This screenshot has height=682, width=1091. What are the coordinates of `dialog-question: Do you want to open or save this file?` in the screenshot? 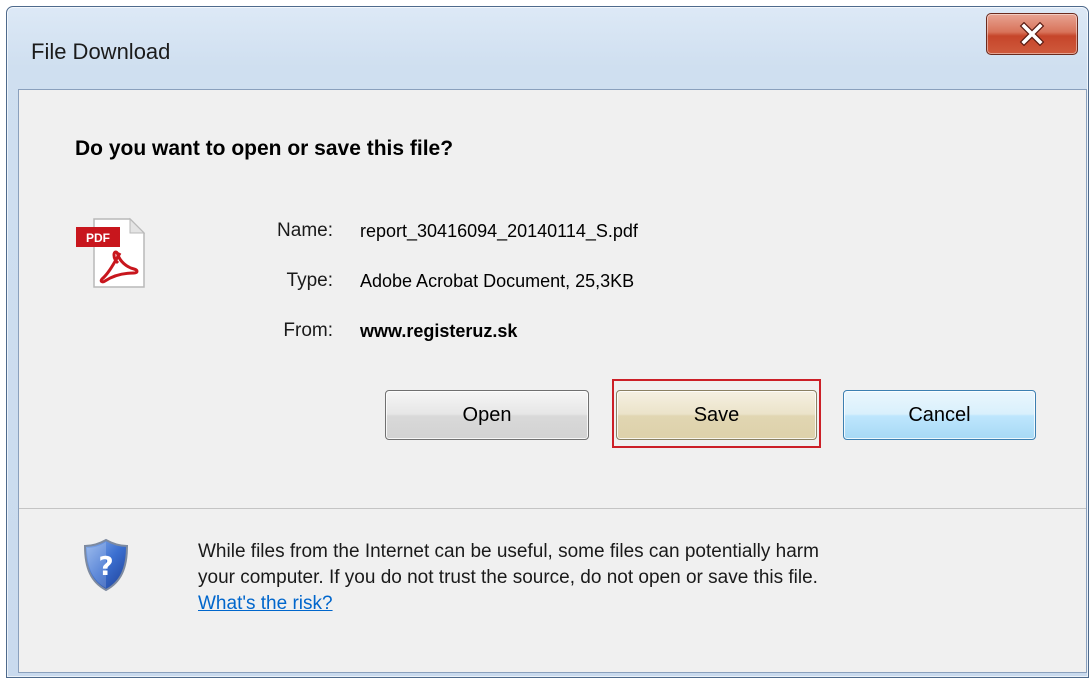 It's located at (264, 148).